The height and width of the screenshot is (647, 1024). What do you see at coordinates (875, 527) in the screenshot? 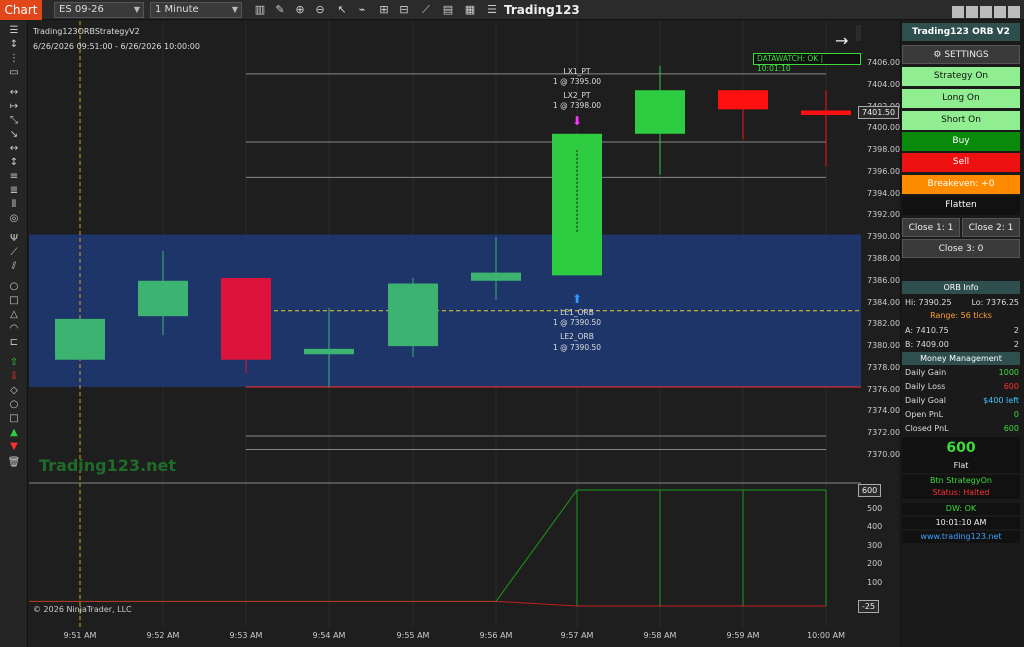
I see `pnl-tick-label: 400` at bounding box center [875, 527].